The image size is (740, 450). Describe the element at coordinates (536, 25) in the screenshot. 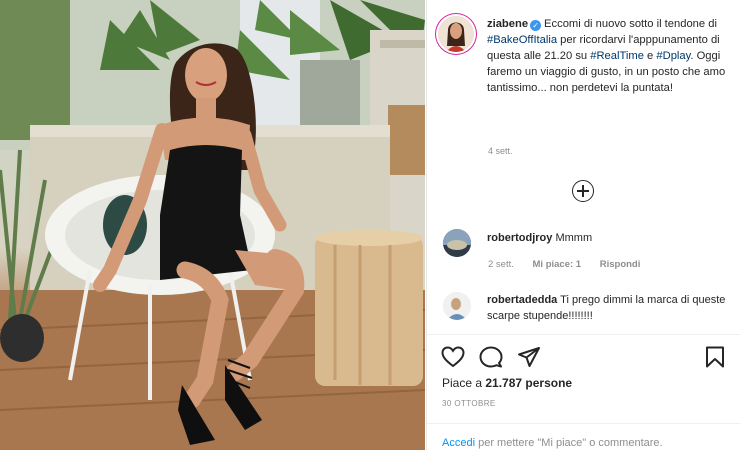

I see `verified-badge-icon: ✓` at that location.